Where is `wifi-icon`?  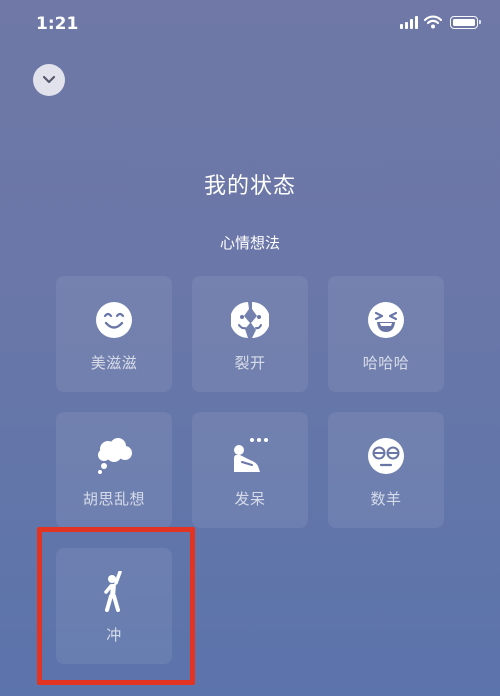 wifi-icon is located at coordinates (433, 22).